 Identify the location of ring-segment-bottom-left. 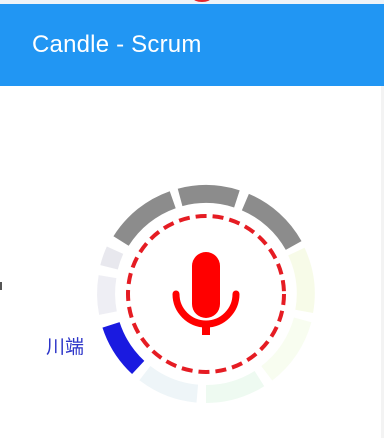
(169, 384).